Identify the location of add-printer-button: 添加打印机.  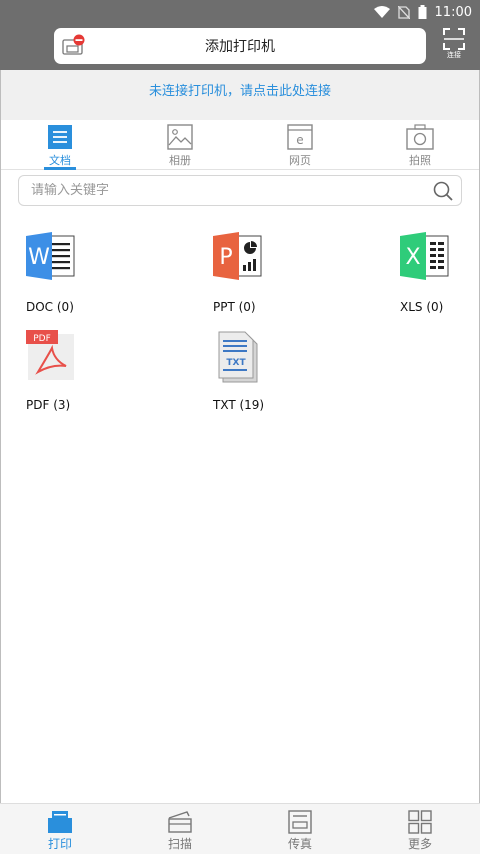
(240, 46).